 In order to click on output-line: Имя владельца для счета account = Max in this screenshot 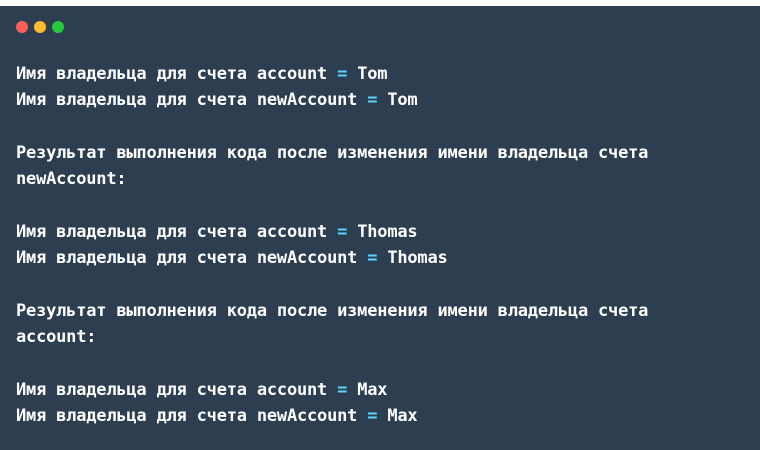, I will do `click(381, 390)`.